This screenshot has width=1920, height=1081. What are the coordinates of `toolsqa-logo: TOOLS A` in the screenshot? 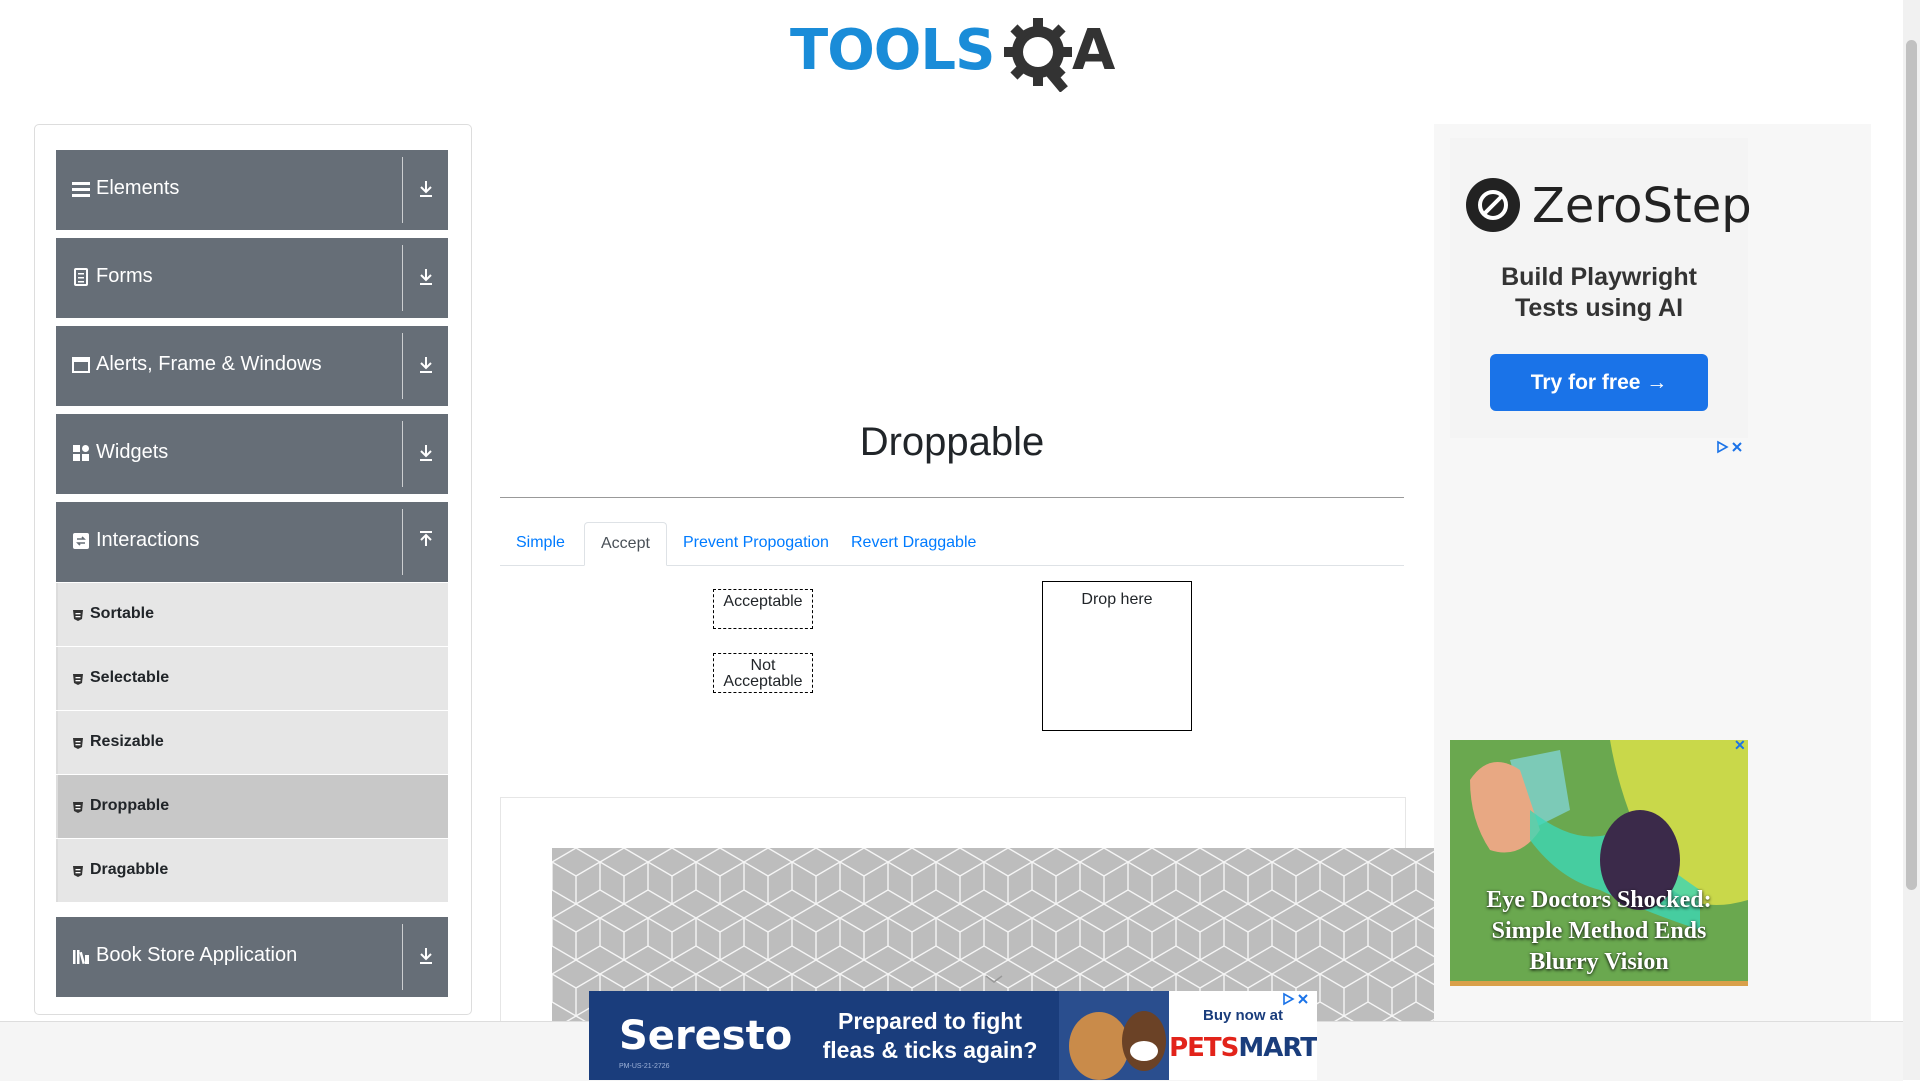 It's located at (955, 53).